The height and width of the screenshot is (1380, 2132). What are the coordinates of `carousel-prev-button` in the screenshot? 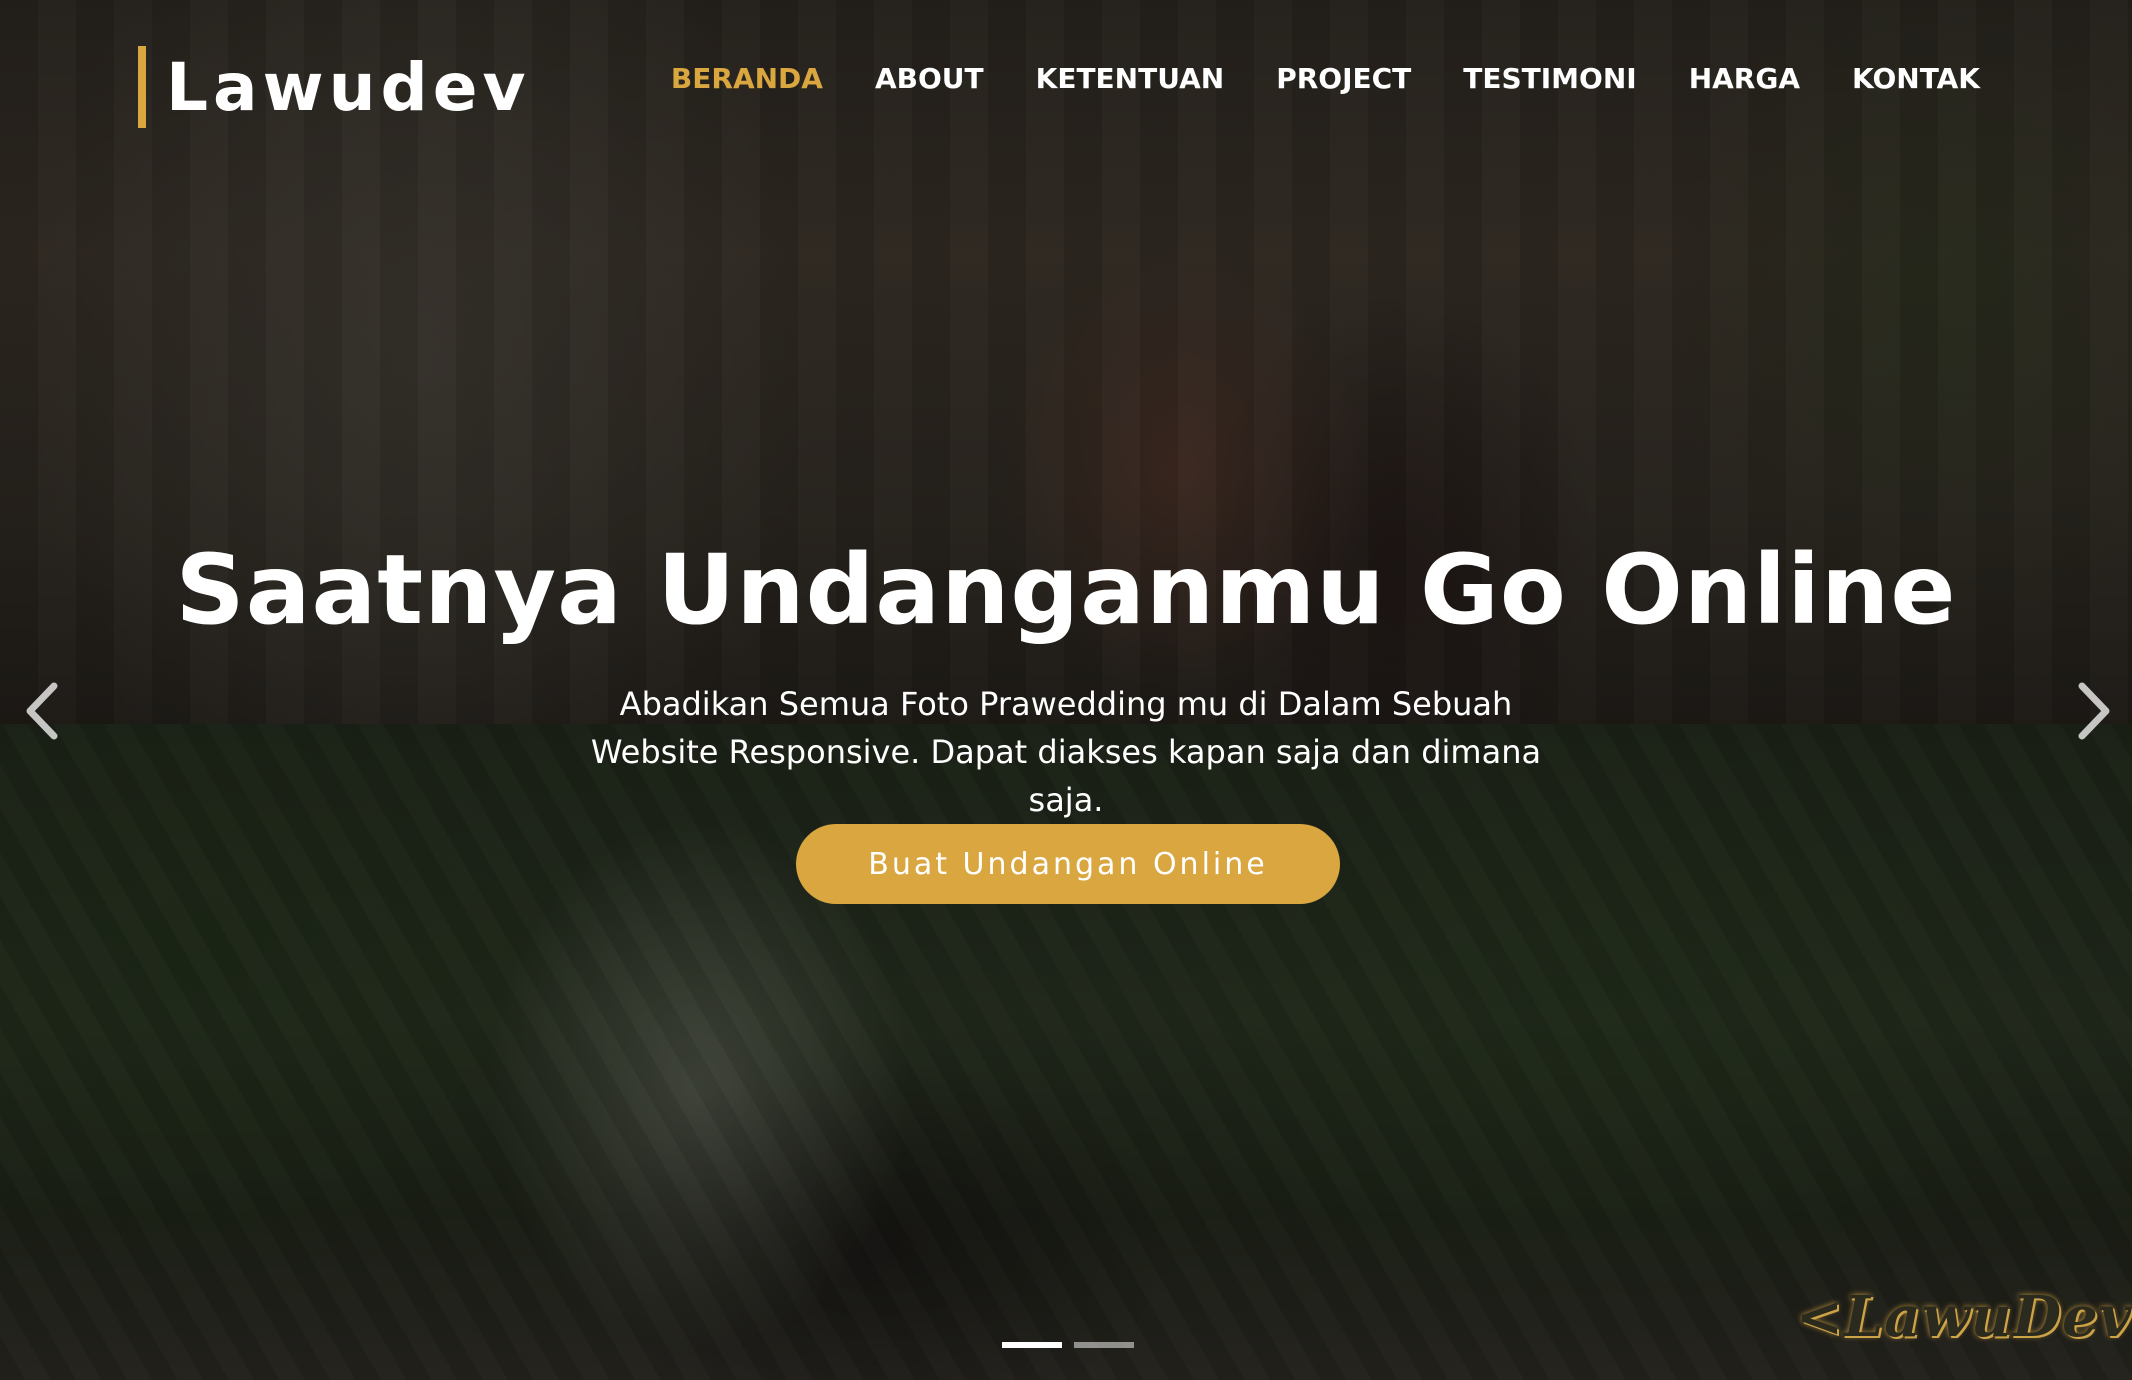 It's located at (44, 711).